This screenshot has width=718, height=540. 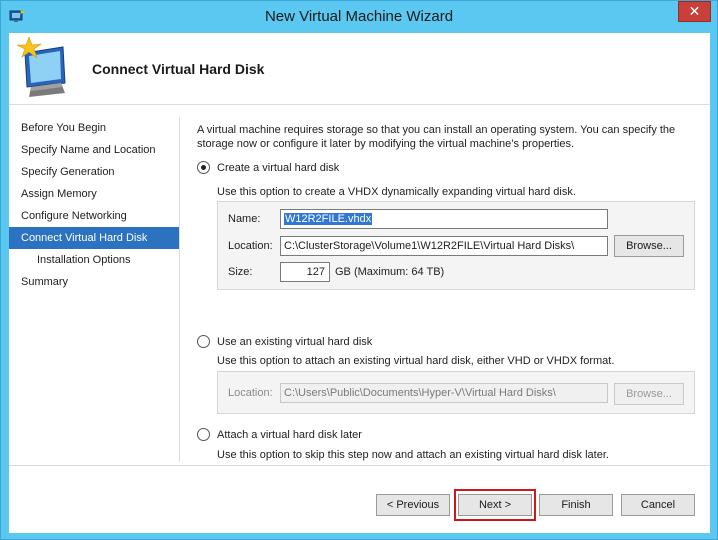 I want to click on create-vhd-label: Create a virtual hard disk, so click(x=278, y=167).